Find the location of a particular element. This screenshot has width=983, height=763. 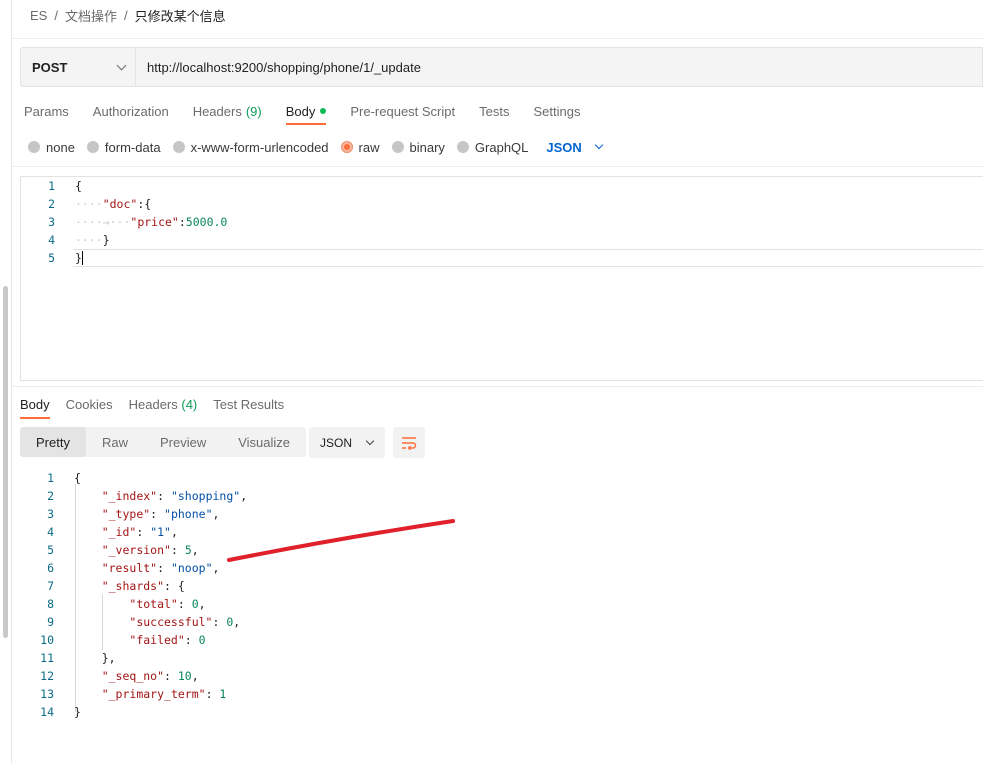

line-number: 14 is located at coordinates (47, 712).